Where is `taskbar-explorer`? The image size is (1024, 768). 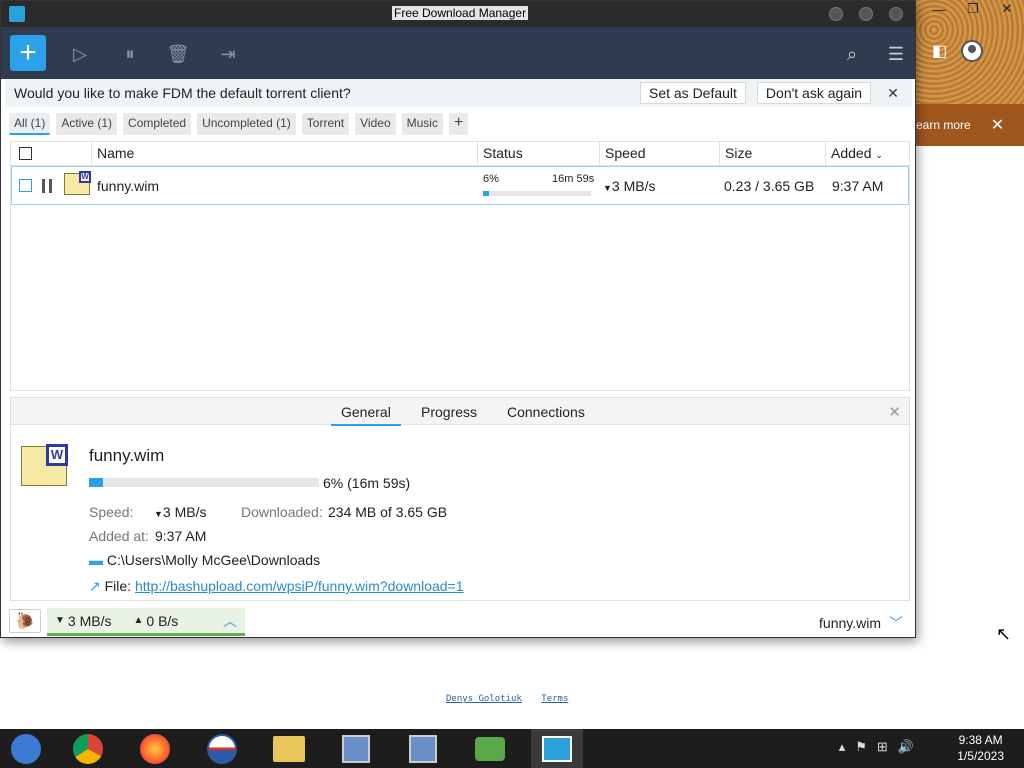 taskbar-explorer is located at coordinates (289, 748).